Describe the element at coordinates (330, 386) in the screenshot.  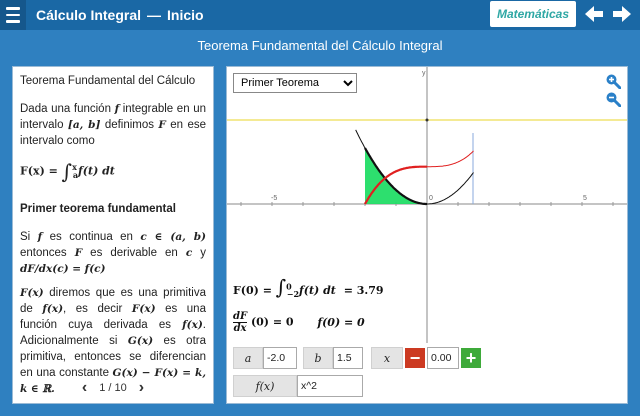
I see `fx-input` at that location.